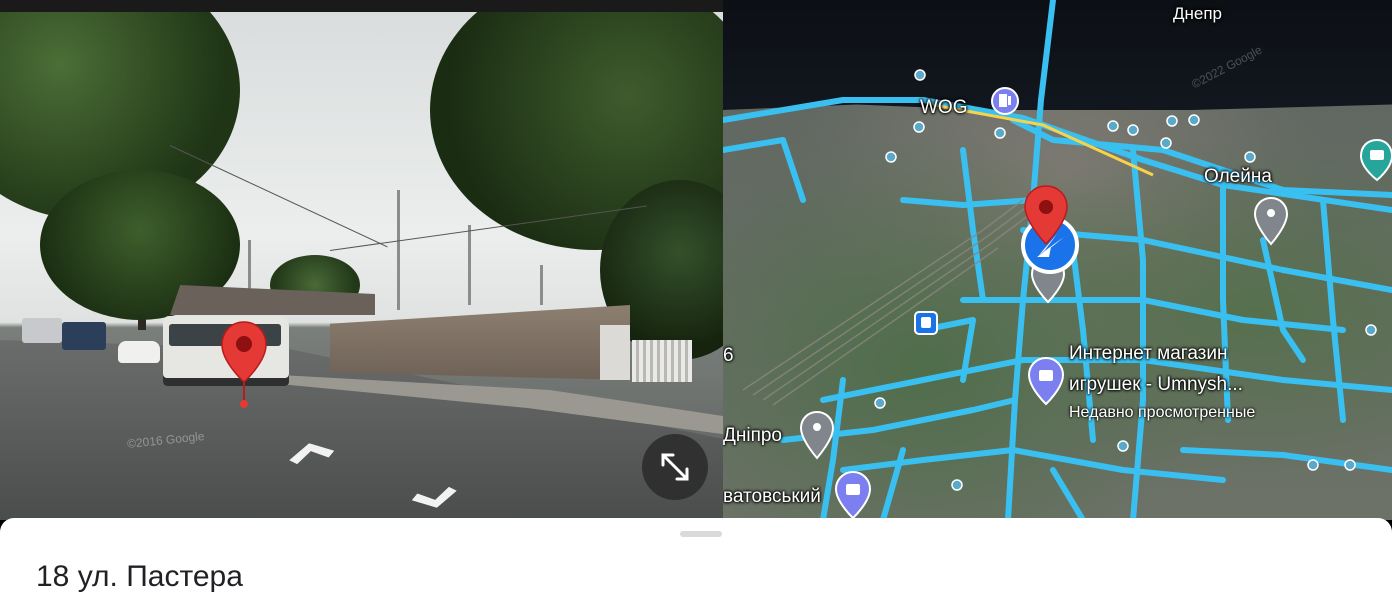 This screenshot has width=1392, height=600. I want to click on map-label-recently-viewed: Недавно просмотренные, so click(1162, 412).